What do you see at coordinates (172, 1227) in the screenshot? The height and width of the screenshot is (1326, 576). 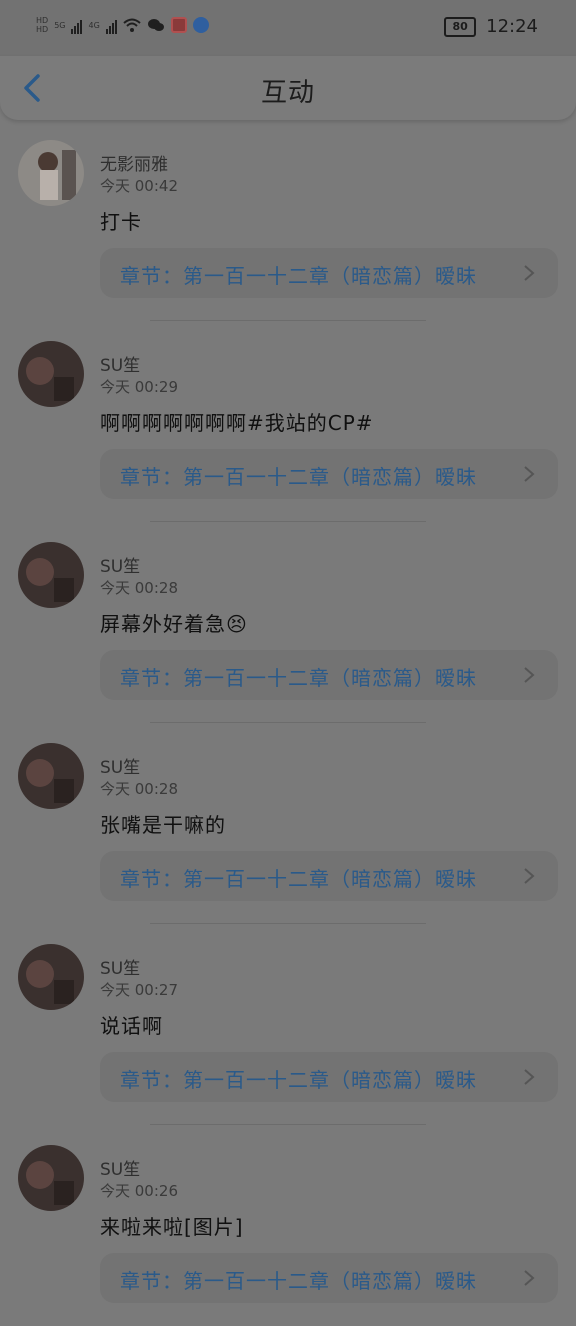 I see `comment-content: 来啦来啦[图片]` at bounding box center [172, 1227].